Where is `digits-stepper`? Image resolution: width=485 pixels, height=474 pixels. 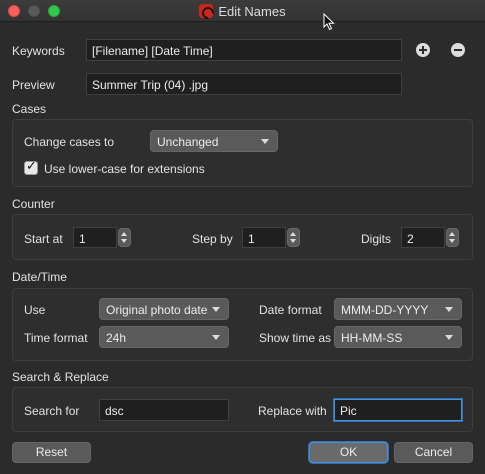 digits-stepper is located at coordinates (452, 237).